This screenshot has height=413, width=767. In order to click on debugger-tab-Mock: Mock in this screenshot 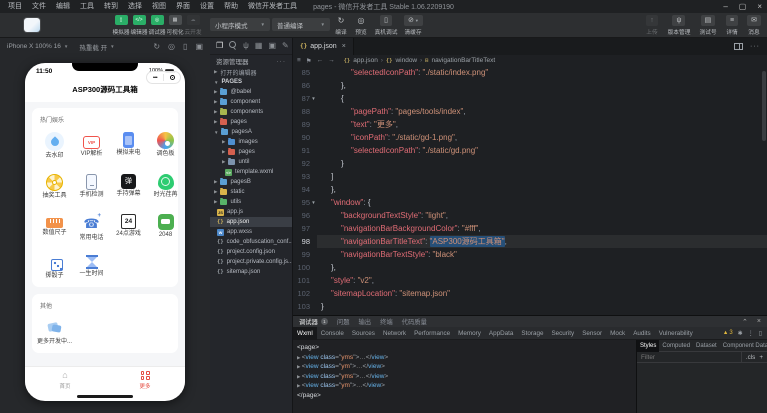, I will do `click(617, 333)`.